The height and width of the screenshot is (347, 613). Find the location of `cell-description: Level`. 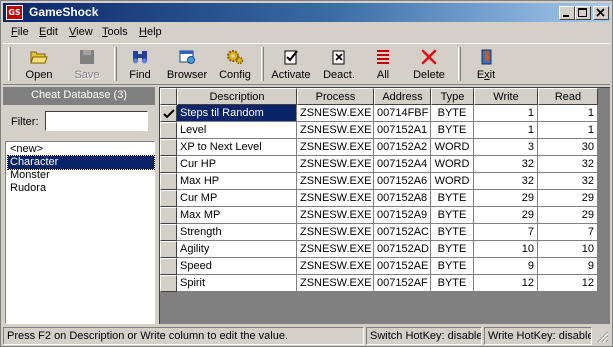

cell-description: Level is located at coordinates (237, 130).